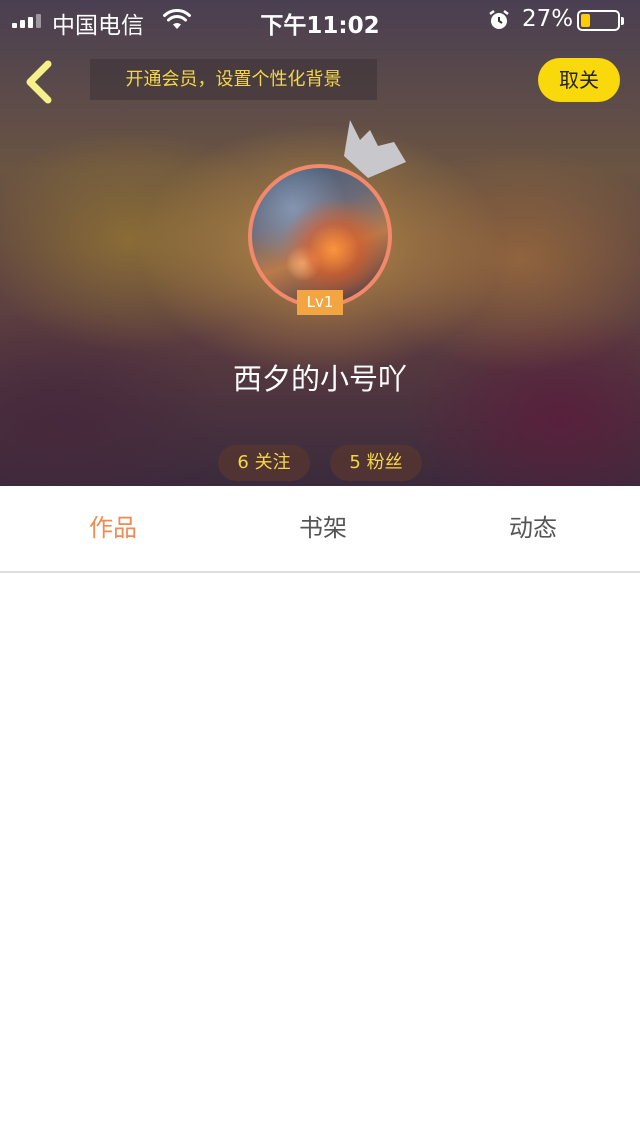 Image resolution: width=640 pixels, height=1136 pixels. I want to click on fans-count: 5 粉丝, so click(376, 463).